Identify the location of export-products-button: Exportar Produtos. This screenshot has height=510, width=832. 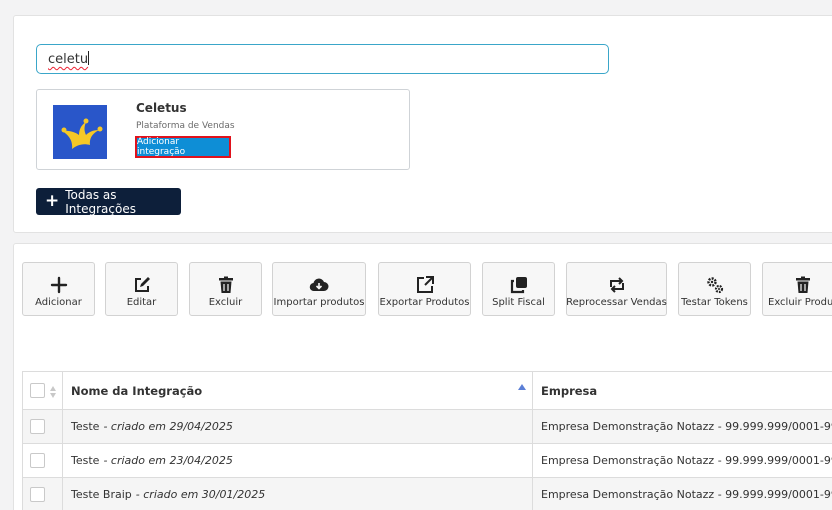
(424, 289).